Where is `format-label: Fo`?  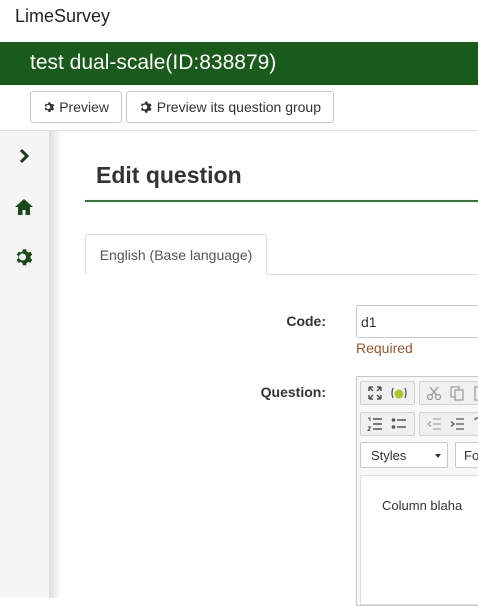
format-label: Fo is located at coordinates (471, 455).